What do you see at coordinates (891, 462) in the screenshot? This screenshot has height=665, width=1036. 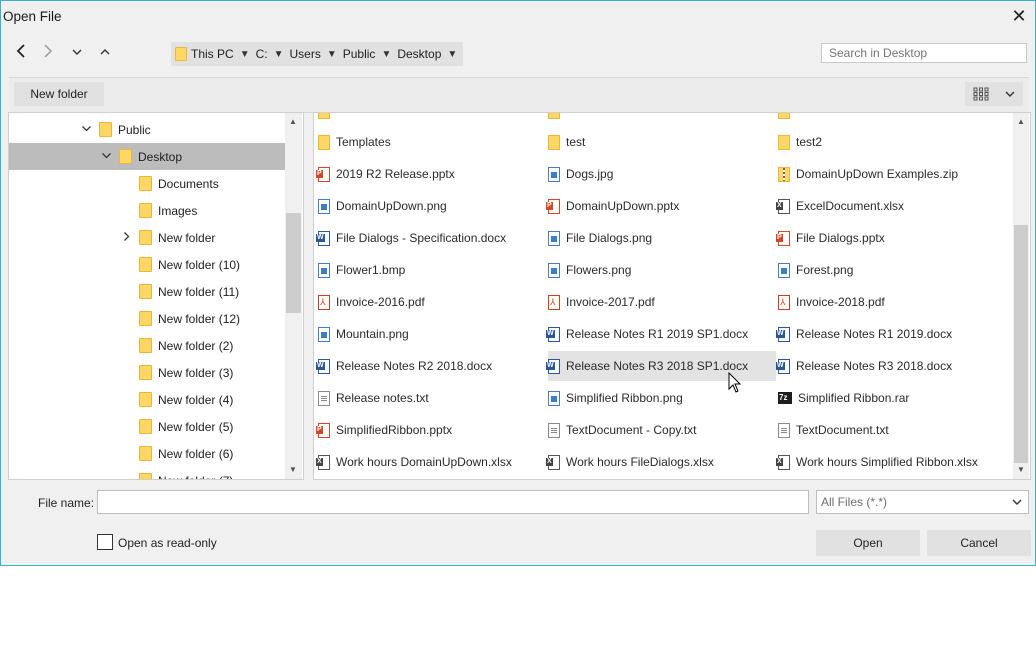 I see `file-item: Work hours Simplified Ribbon.xlsx` at bounding box center [891, 462].